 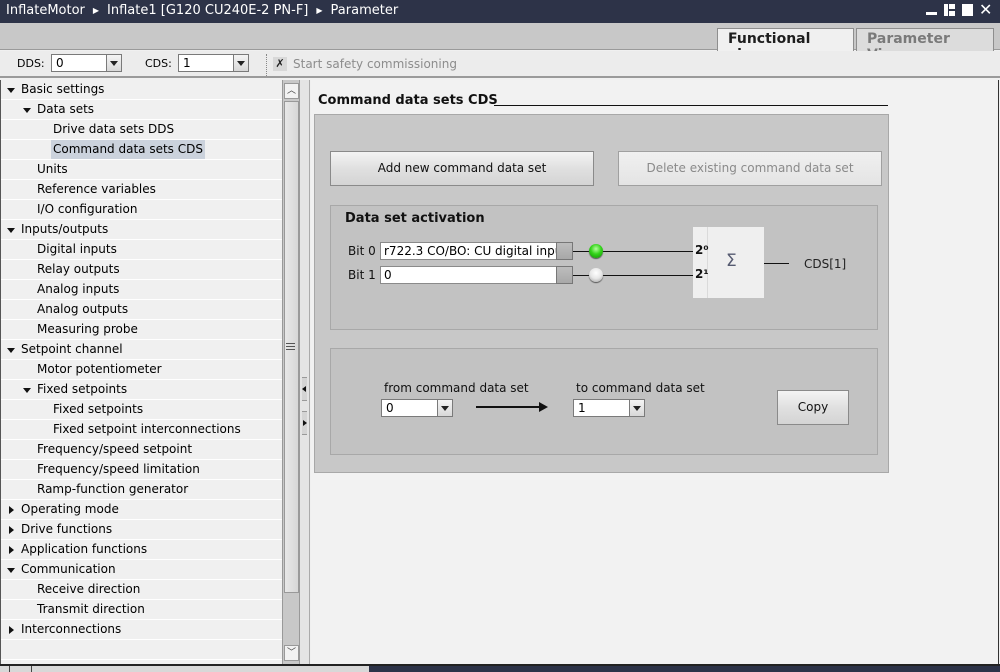 What do you see at coordinates (462, 168) in the screenshot?
I see `add-command-data-set-button: Add new command data set` at bounding box center [462, 168].